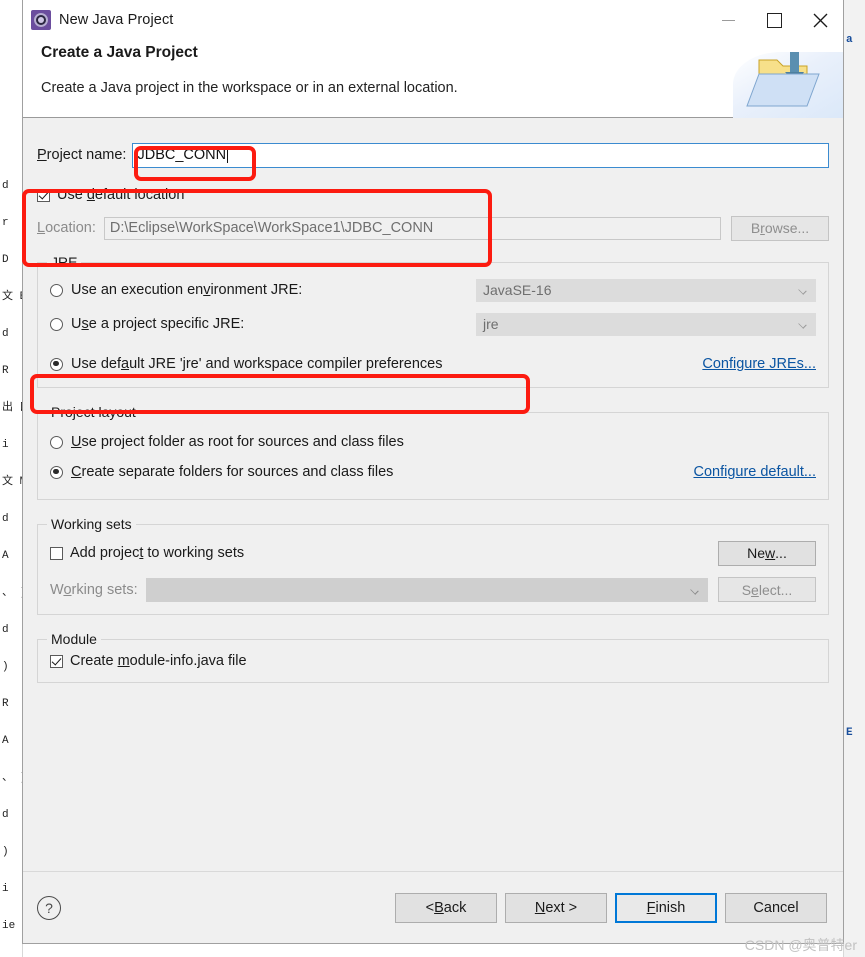 The width and height of the screenshot is (865, 957). I want to click on folder-with-arrow-icon, so click(783, 79).